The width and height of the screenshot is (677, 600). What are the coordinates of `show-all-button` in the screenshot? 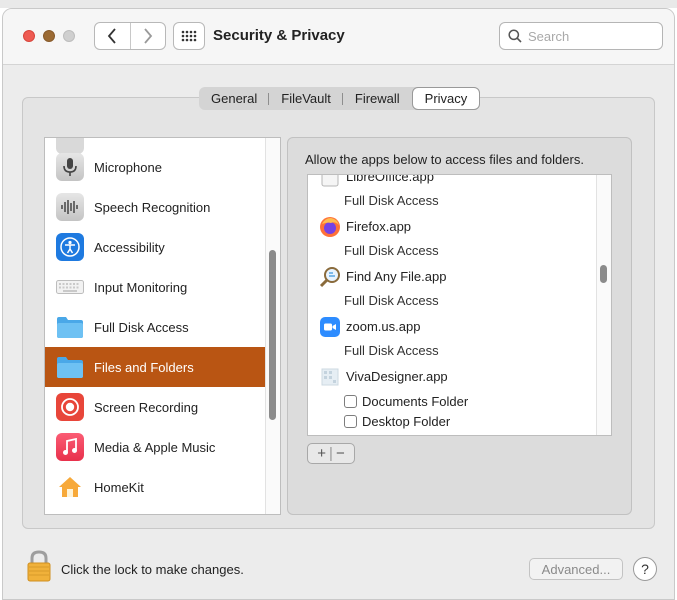 It's located at (189, 36).